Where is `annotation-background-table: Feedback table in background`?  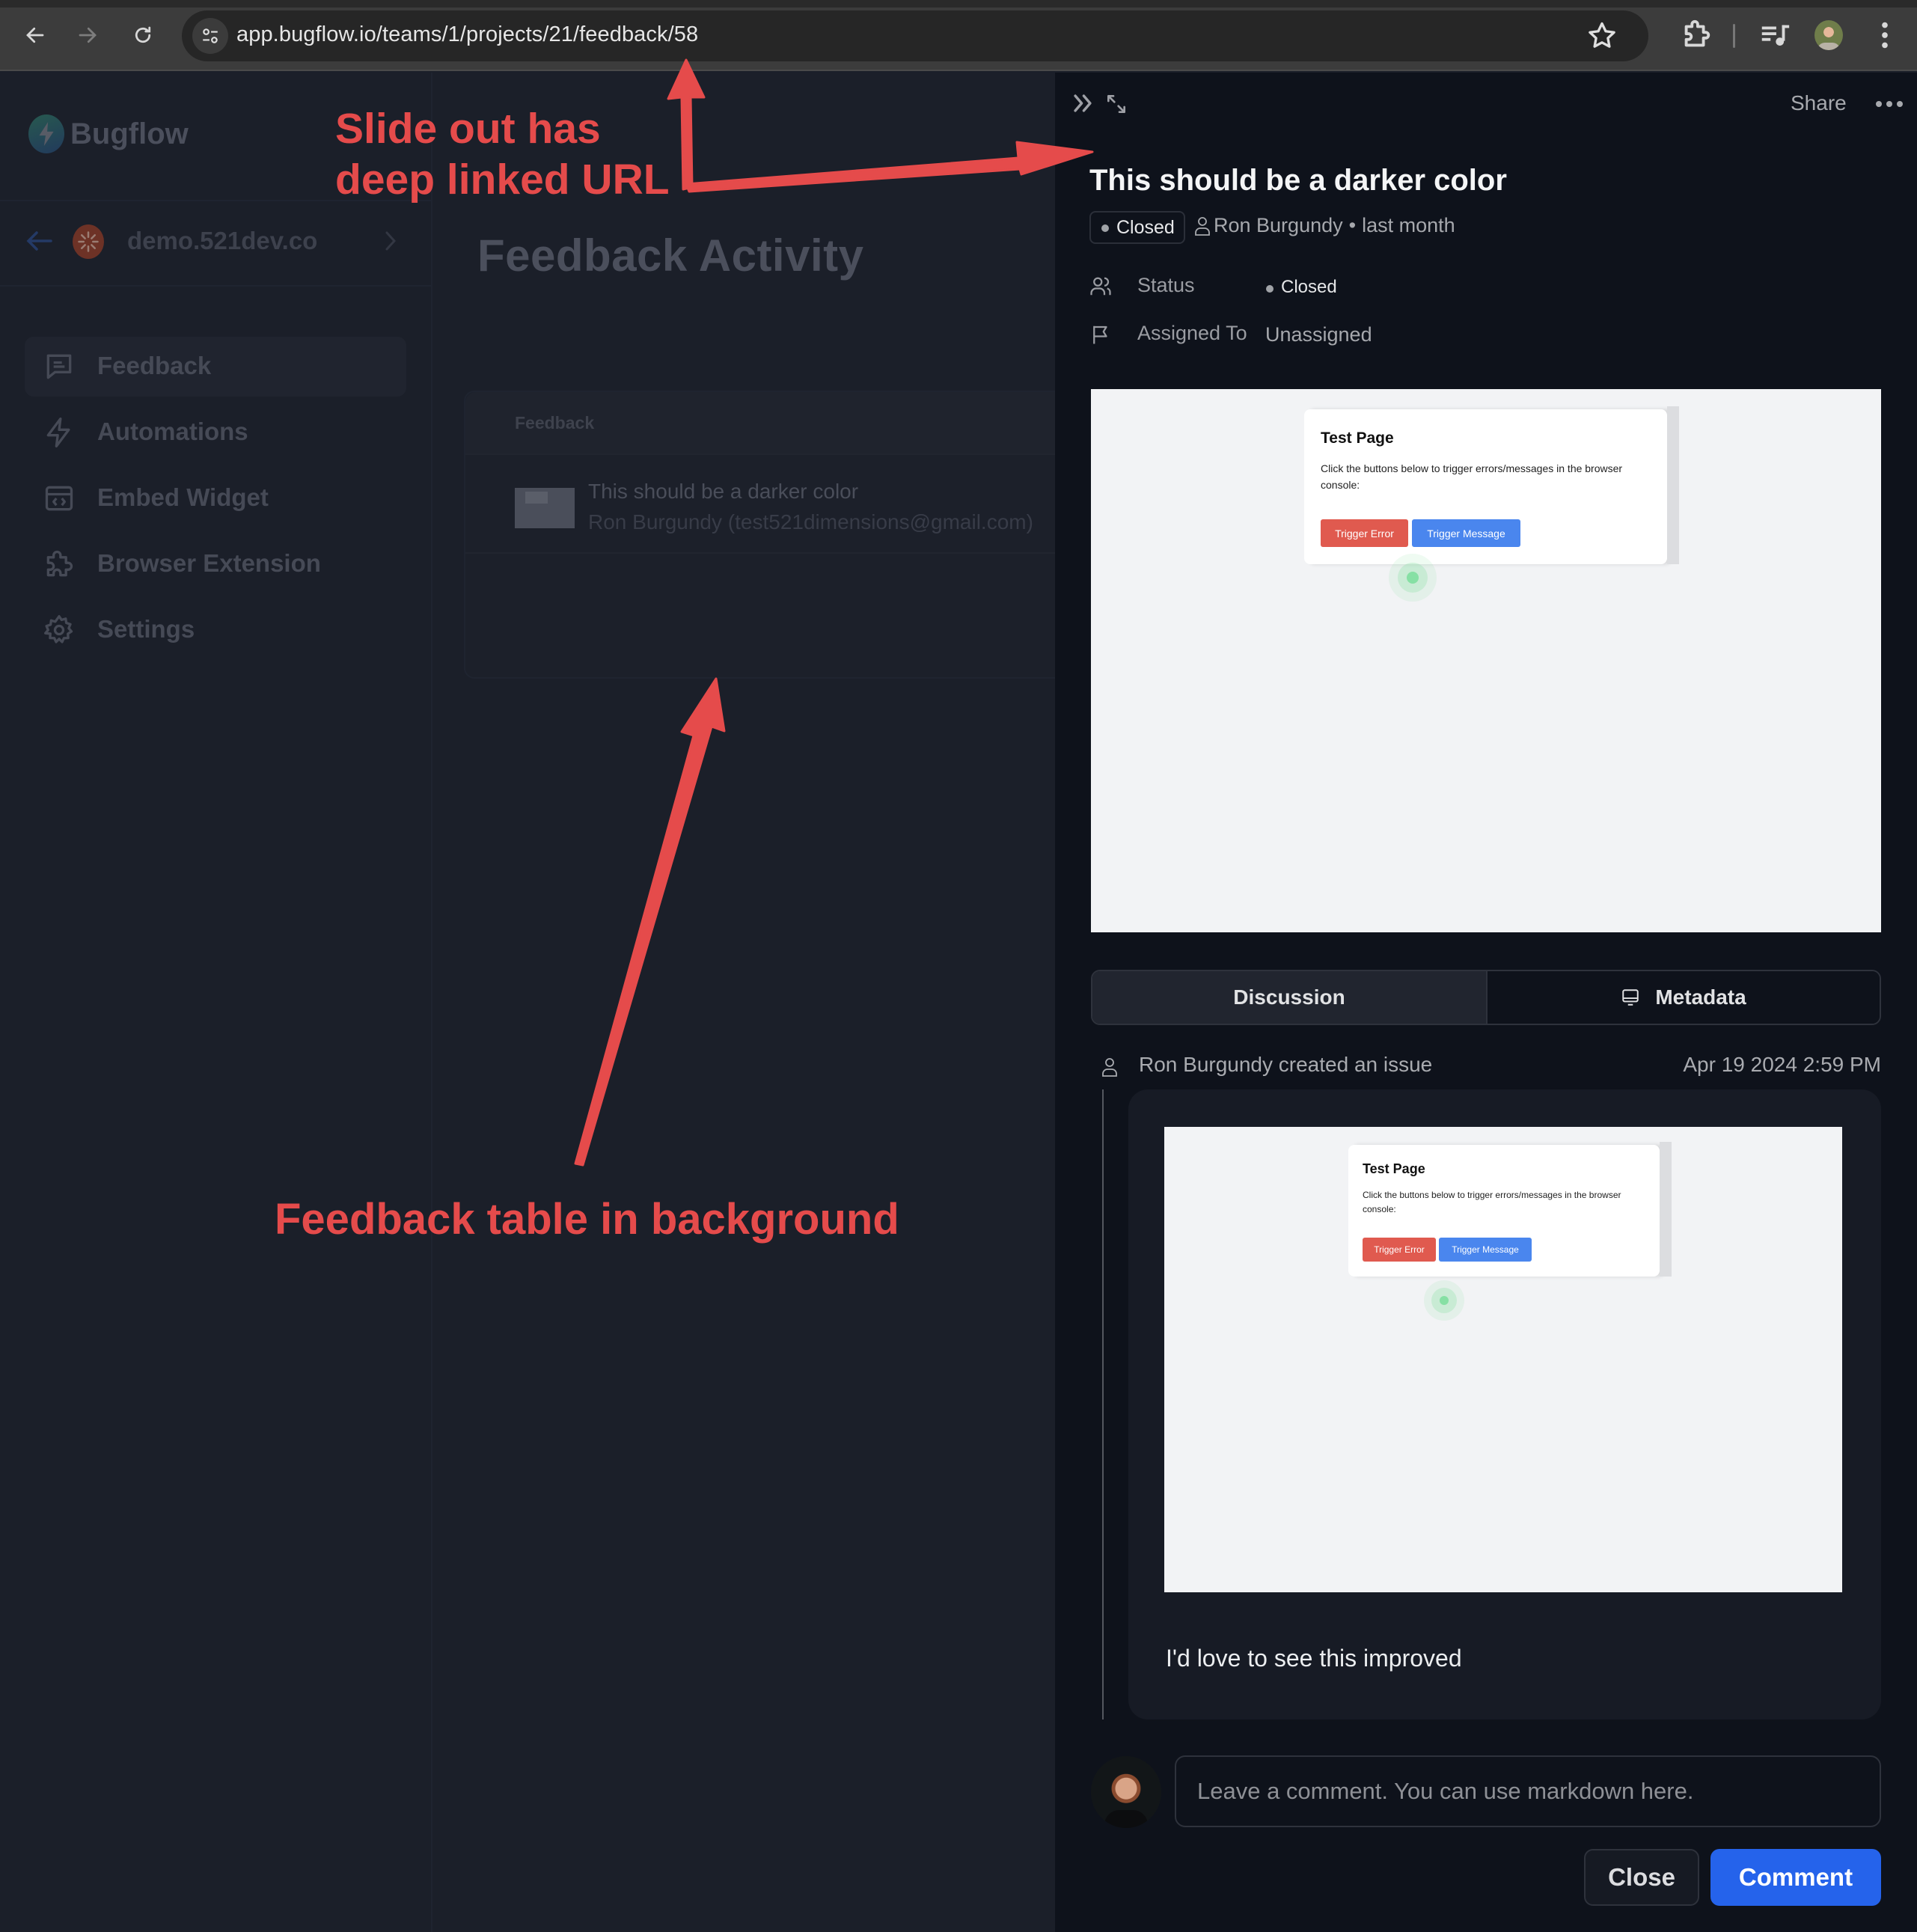 annotation-background-table: Feedback table in background is located at coordinates (587, 1220).